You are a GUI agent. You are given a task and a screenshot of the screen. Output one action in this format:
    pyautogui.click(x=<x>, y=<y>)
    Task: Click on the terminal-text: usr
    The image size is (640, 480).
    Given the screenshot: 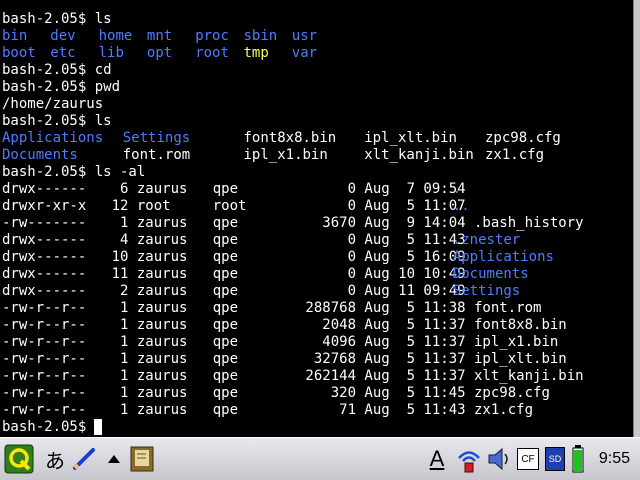 What is the action you would take?
    pyautogui.click(x=304, y=36)
    